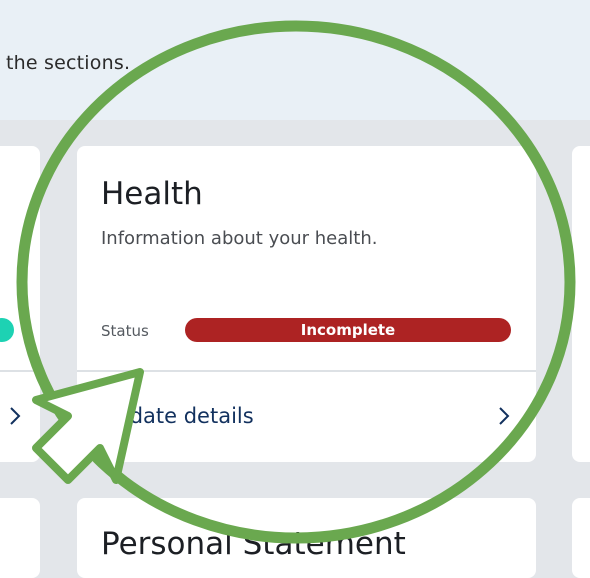 The height and width of the screenshot is (578, 590). I want to click on status-badge: Incomplete, so click(348, 330).